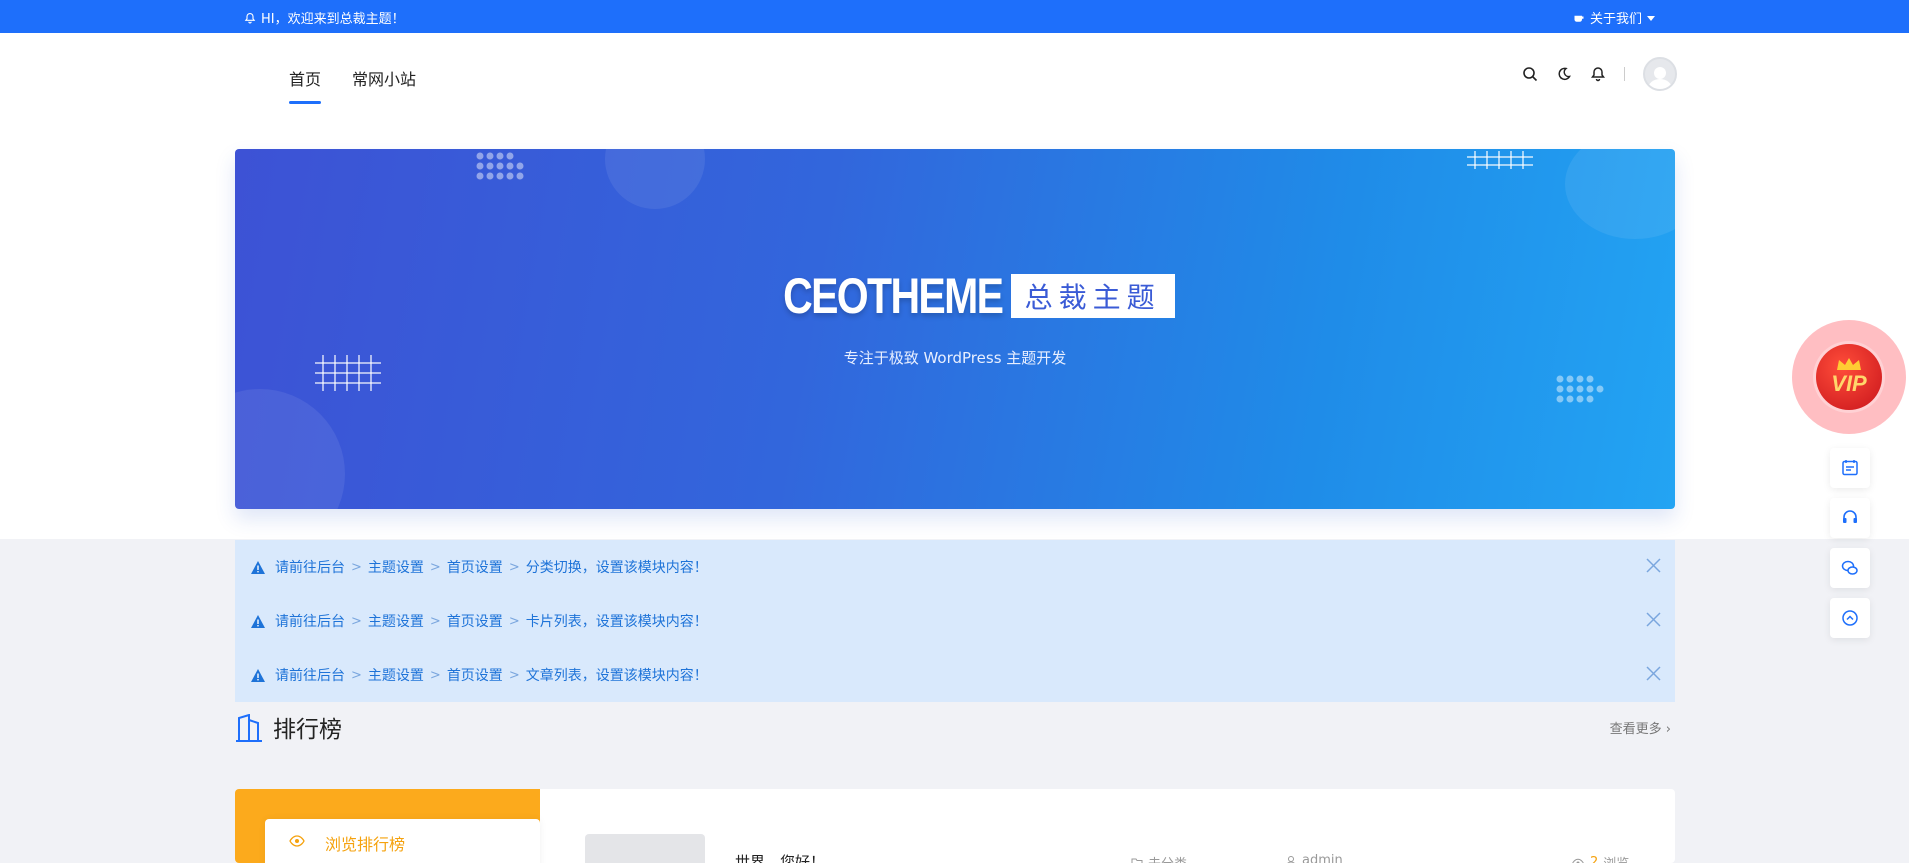  I want to click on alert-breadcrumb: 请前往后台 > 主题设置 > 首页设置 > 文章列表，设置该模块内容！, so click(491, 675).